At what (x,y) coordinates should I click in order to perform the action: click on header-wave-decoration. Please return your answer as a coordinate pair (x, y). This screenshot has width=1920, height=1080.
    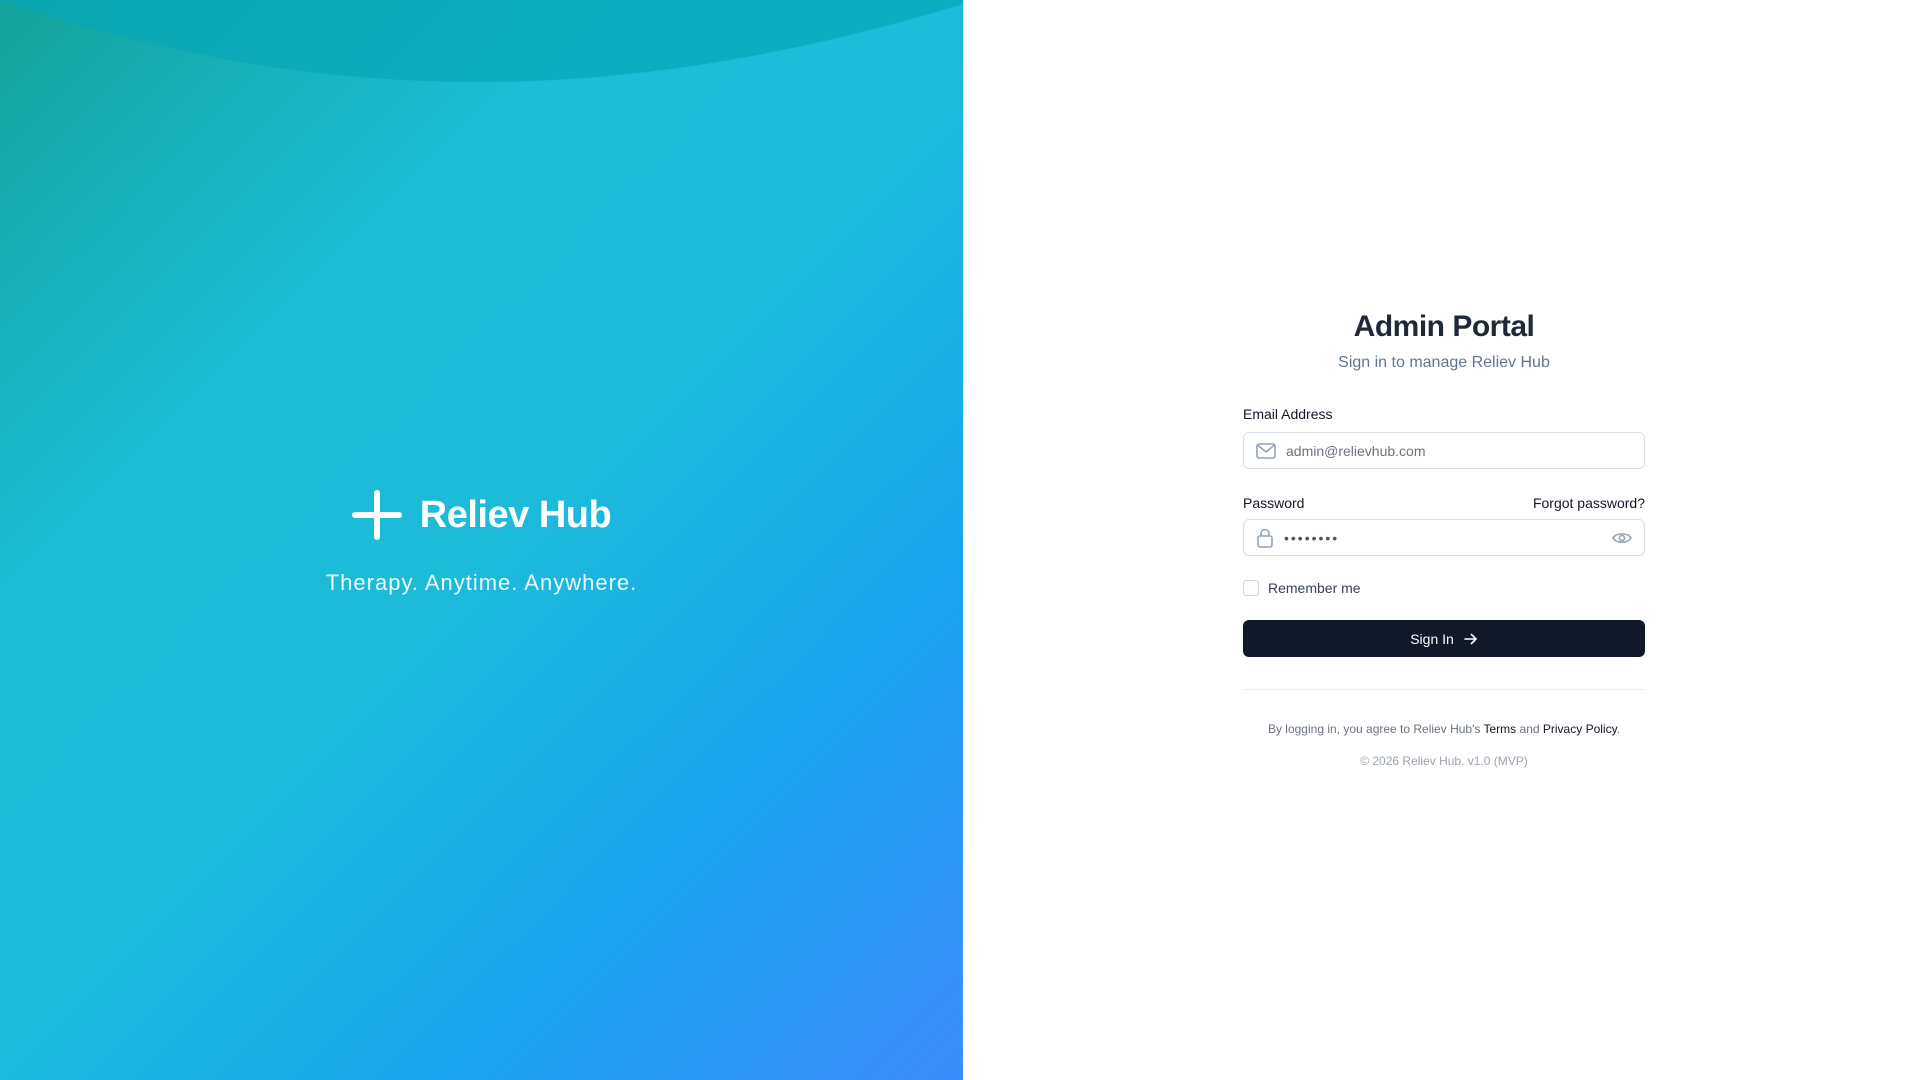
    Looking at the image, I should click on (481, 41).